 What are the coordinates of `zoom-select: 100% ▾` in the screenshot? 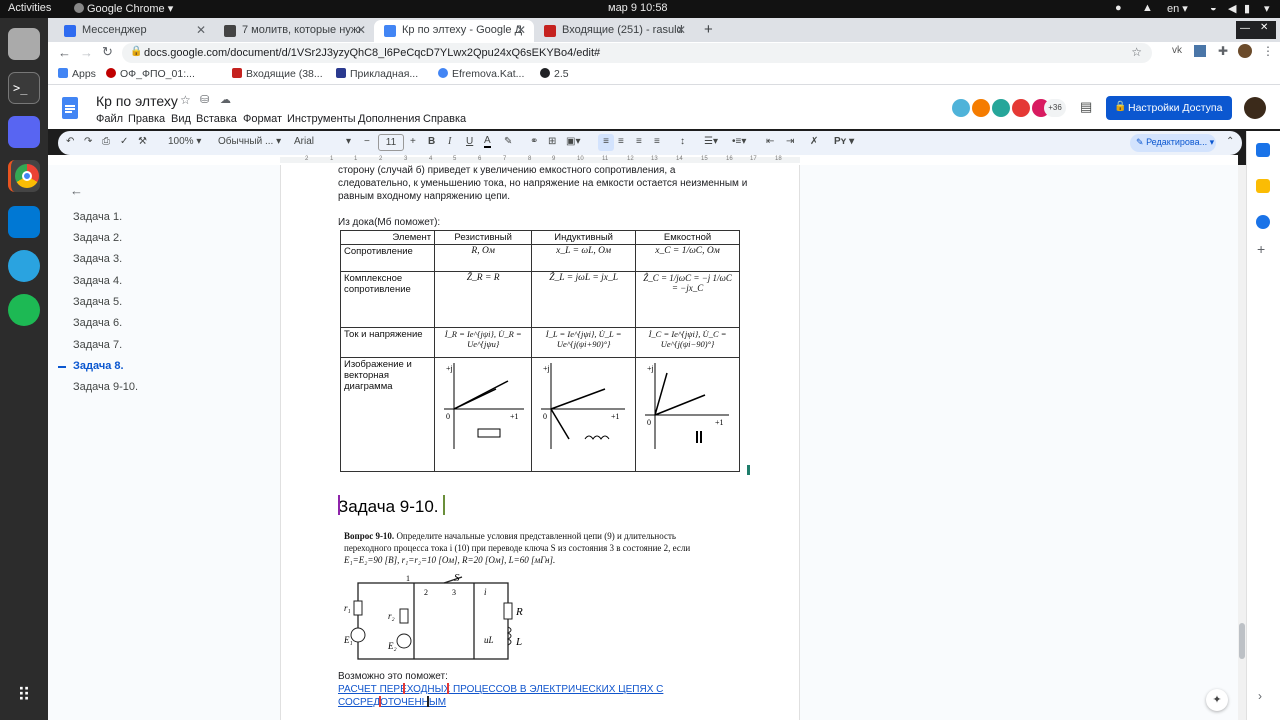 It's located at (184, 141).